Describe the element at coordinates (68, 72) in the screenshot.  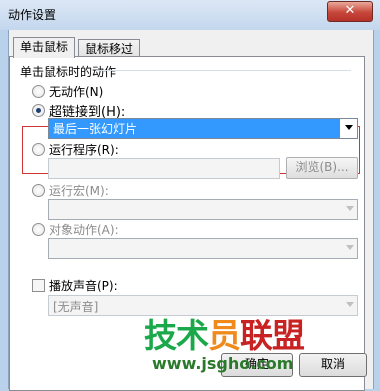
I see `group-label: 单击鼠标时的动作` at that location.